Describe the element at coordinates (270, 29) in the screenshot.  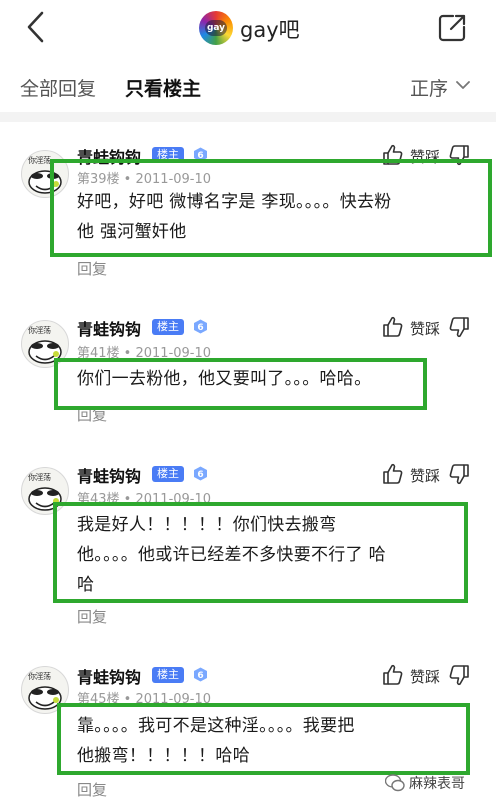
I see `forum-name: gay吧` at that location.